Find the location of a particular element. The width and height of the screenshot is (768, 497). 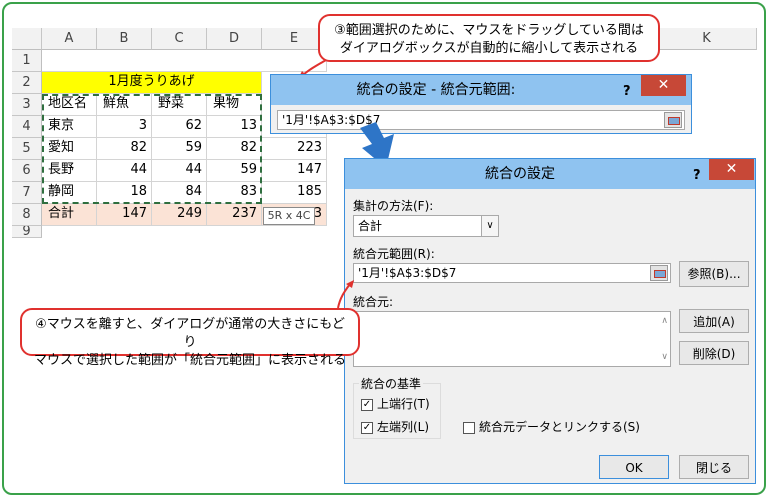

function-label: 集計の方法(F): is located at coordinates (393, 206).